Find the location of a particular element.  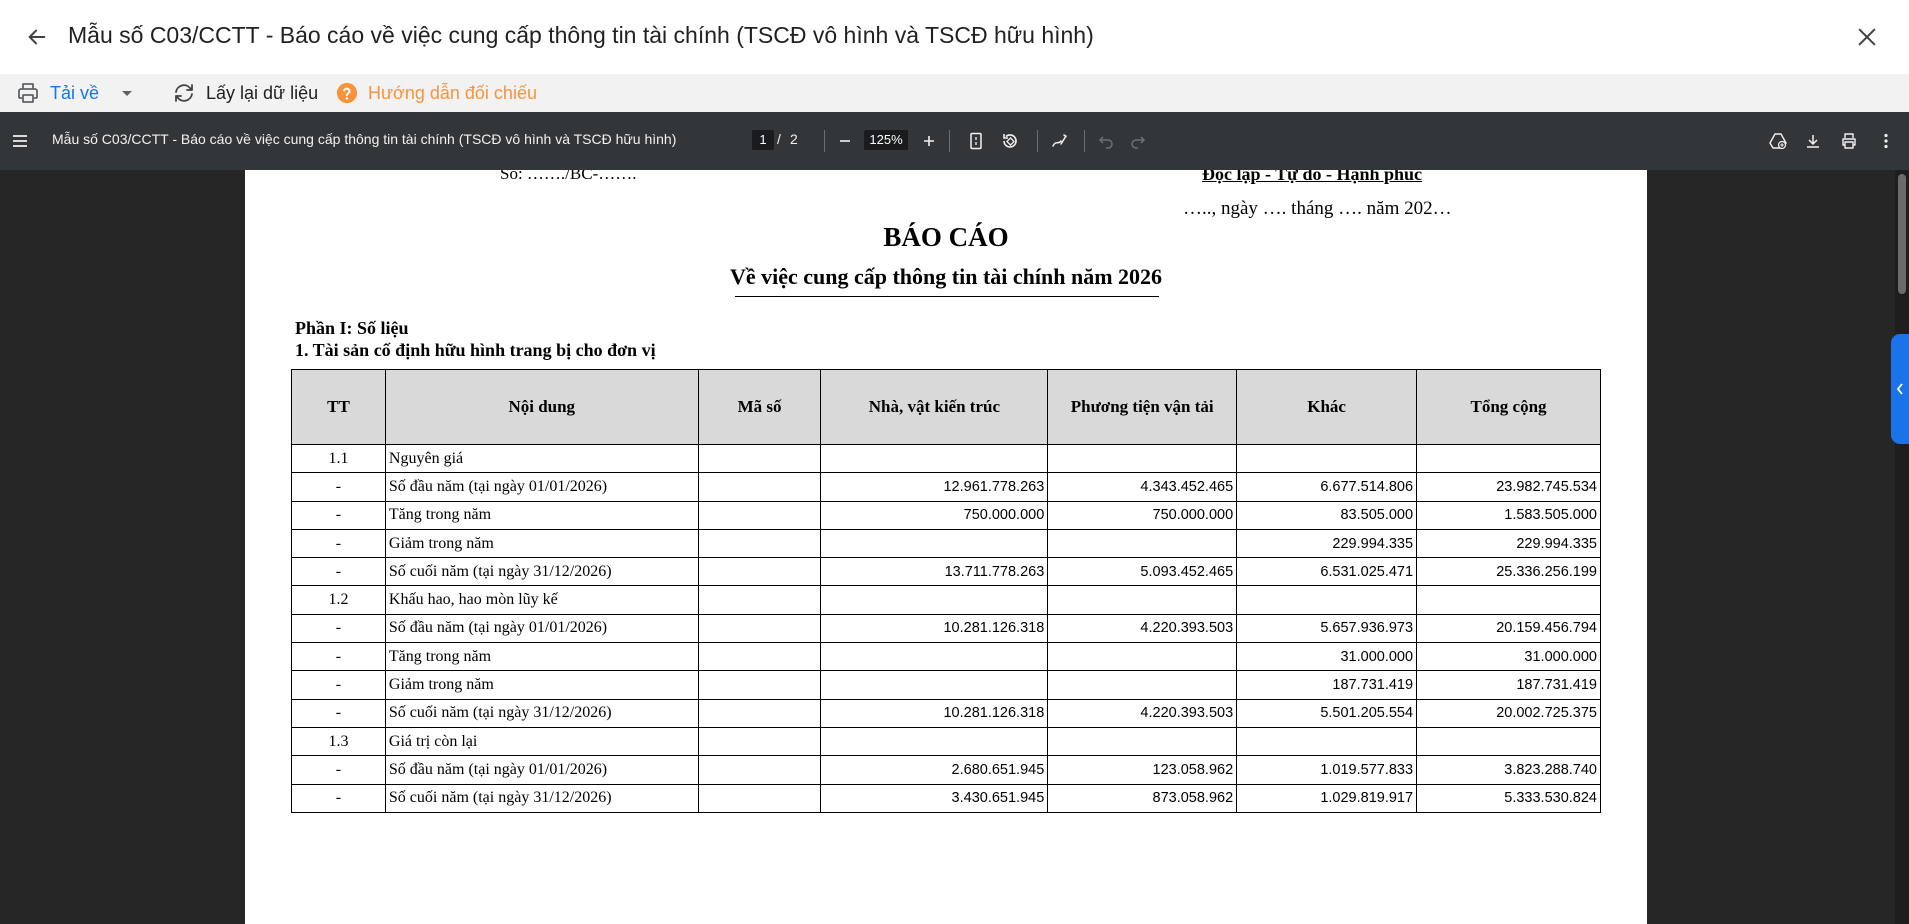

value-other: 1.029.819.917 is located at coordinates (1327, 798).